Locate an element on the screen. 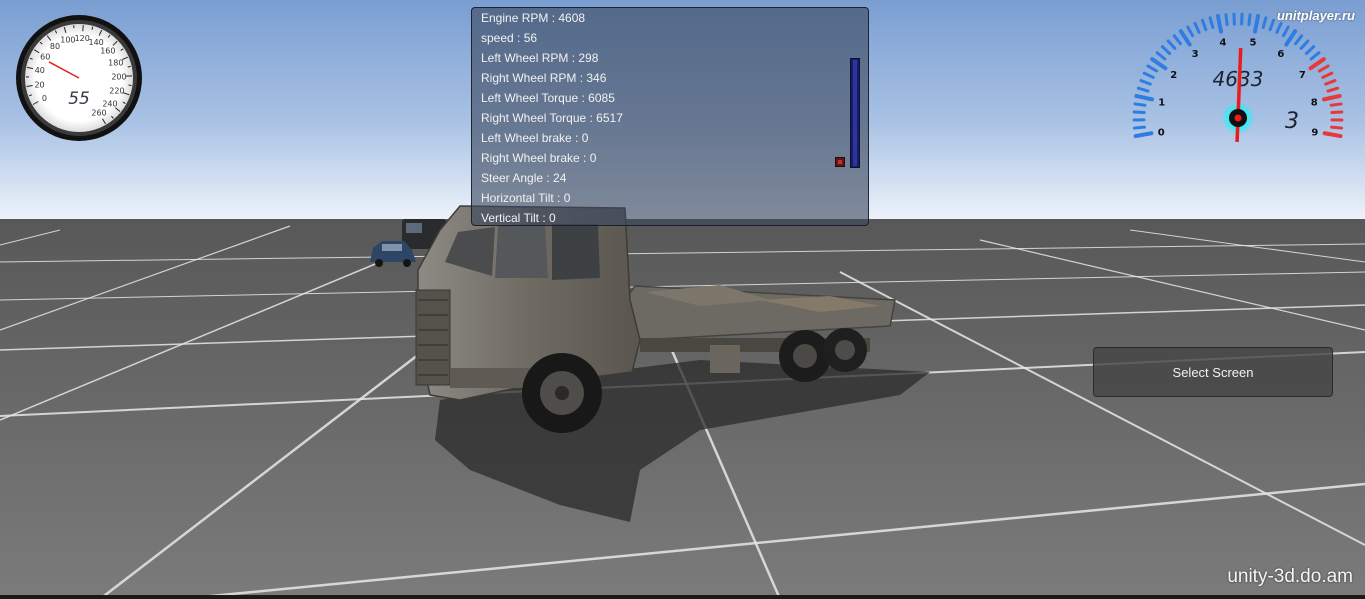 Image resolution: width=1365 pixels, height=599 pixels. speedometer-tick-label: 40 is located at coordinates (40, 70).